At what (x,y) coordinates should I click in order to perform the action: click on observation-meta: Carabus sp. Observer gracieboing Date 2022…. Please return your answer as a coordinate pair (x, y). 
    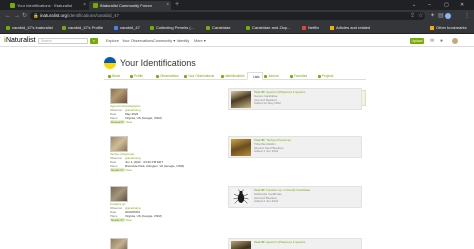
    Looking at the image, I should click on (136, 212).